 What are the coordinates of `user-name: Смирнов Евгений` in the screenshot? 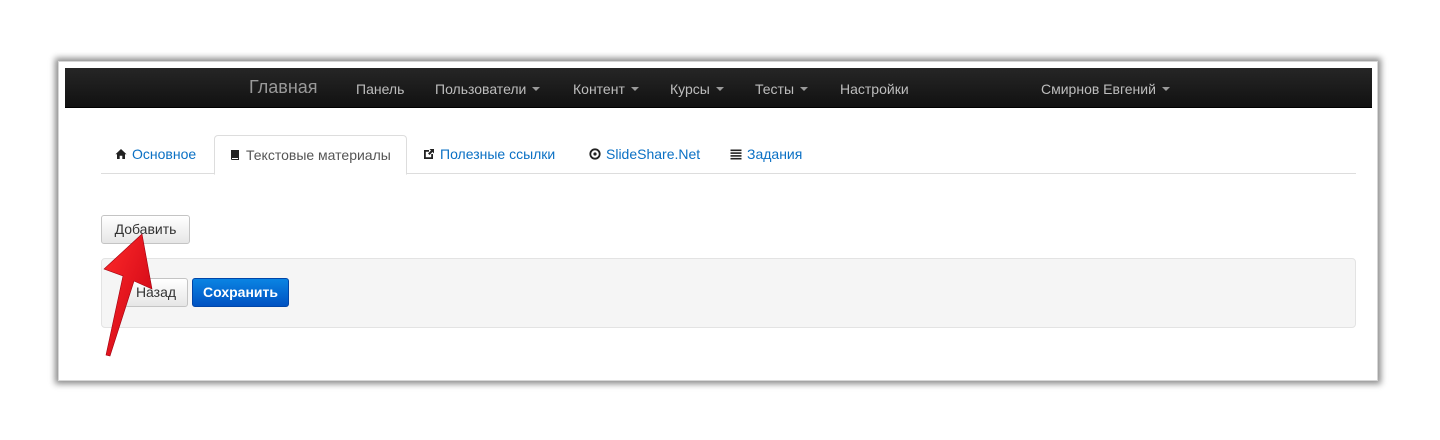 It's located at (1098, 89).